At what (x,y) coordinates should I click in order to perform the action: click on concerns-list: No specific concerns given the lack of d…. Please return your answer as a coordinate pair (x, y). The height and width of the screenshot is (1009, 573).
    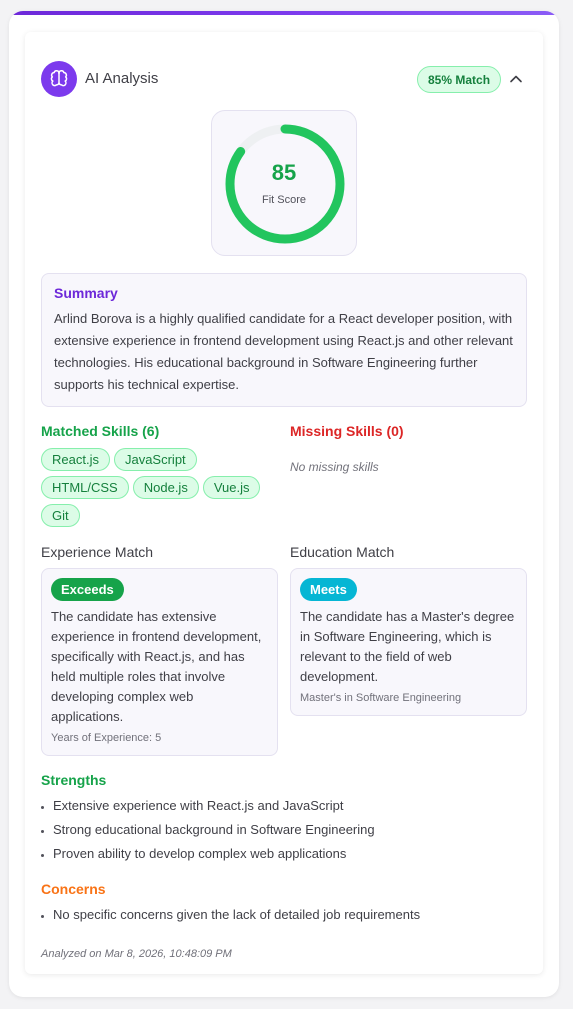
    Looking at the image, I should click on (230, 915).